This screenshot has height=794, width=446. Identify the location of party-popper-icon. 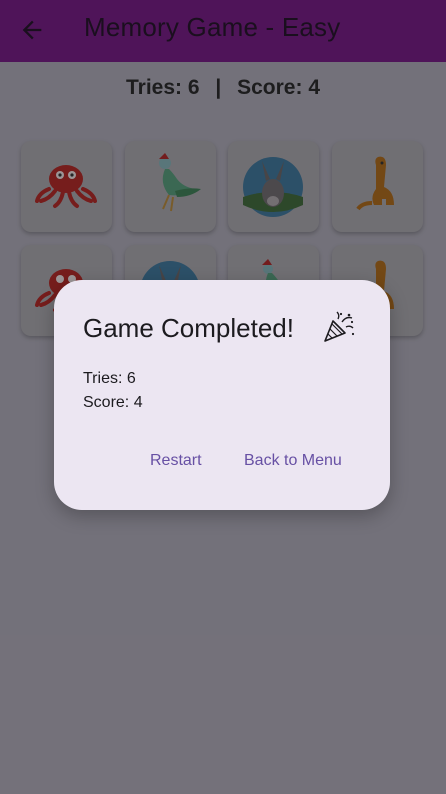
(339, 326).